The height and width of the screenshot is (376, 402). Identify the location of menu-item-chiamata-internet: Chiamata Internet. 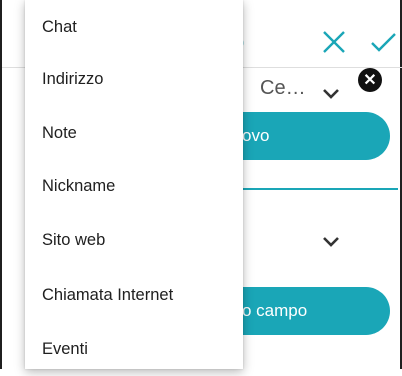
(134, 295).